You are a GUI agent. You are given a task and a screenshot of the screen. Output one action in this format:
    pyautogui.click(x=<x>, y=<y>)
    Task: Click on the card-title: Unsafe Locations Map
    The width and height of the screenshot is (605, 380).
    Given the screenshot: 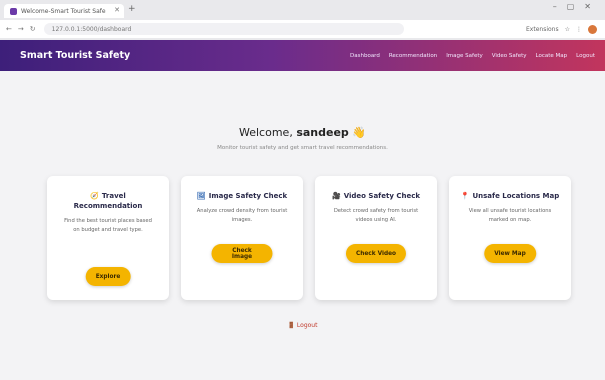 What is the action you would take?
    pyautogui.click(x=516, y=196)
    